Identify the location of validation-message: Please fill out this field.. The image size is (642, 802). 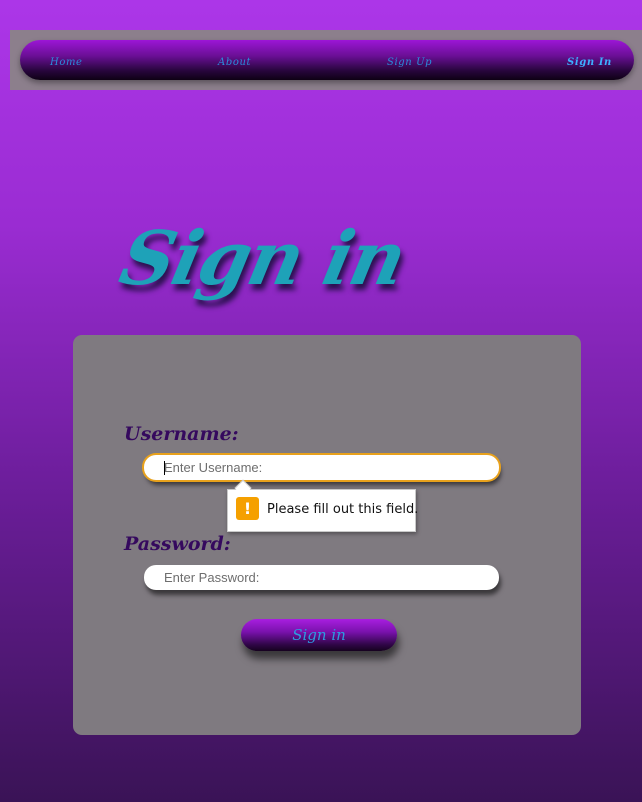
(343, 509).